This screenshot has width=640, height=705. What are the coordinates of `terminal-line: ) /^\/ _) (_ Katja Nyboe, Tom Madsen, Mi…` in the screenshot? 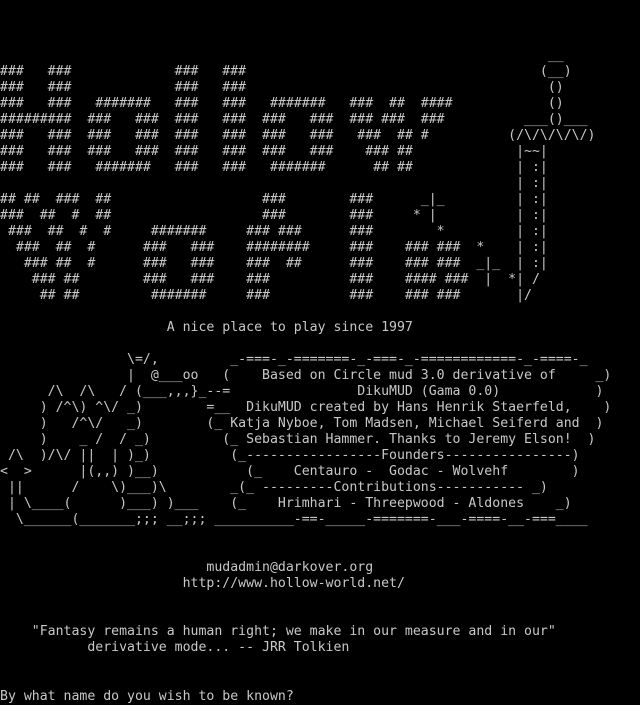 It's located at (302, 423).